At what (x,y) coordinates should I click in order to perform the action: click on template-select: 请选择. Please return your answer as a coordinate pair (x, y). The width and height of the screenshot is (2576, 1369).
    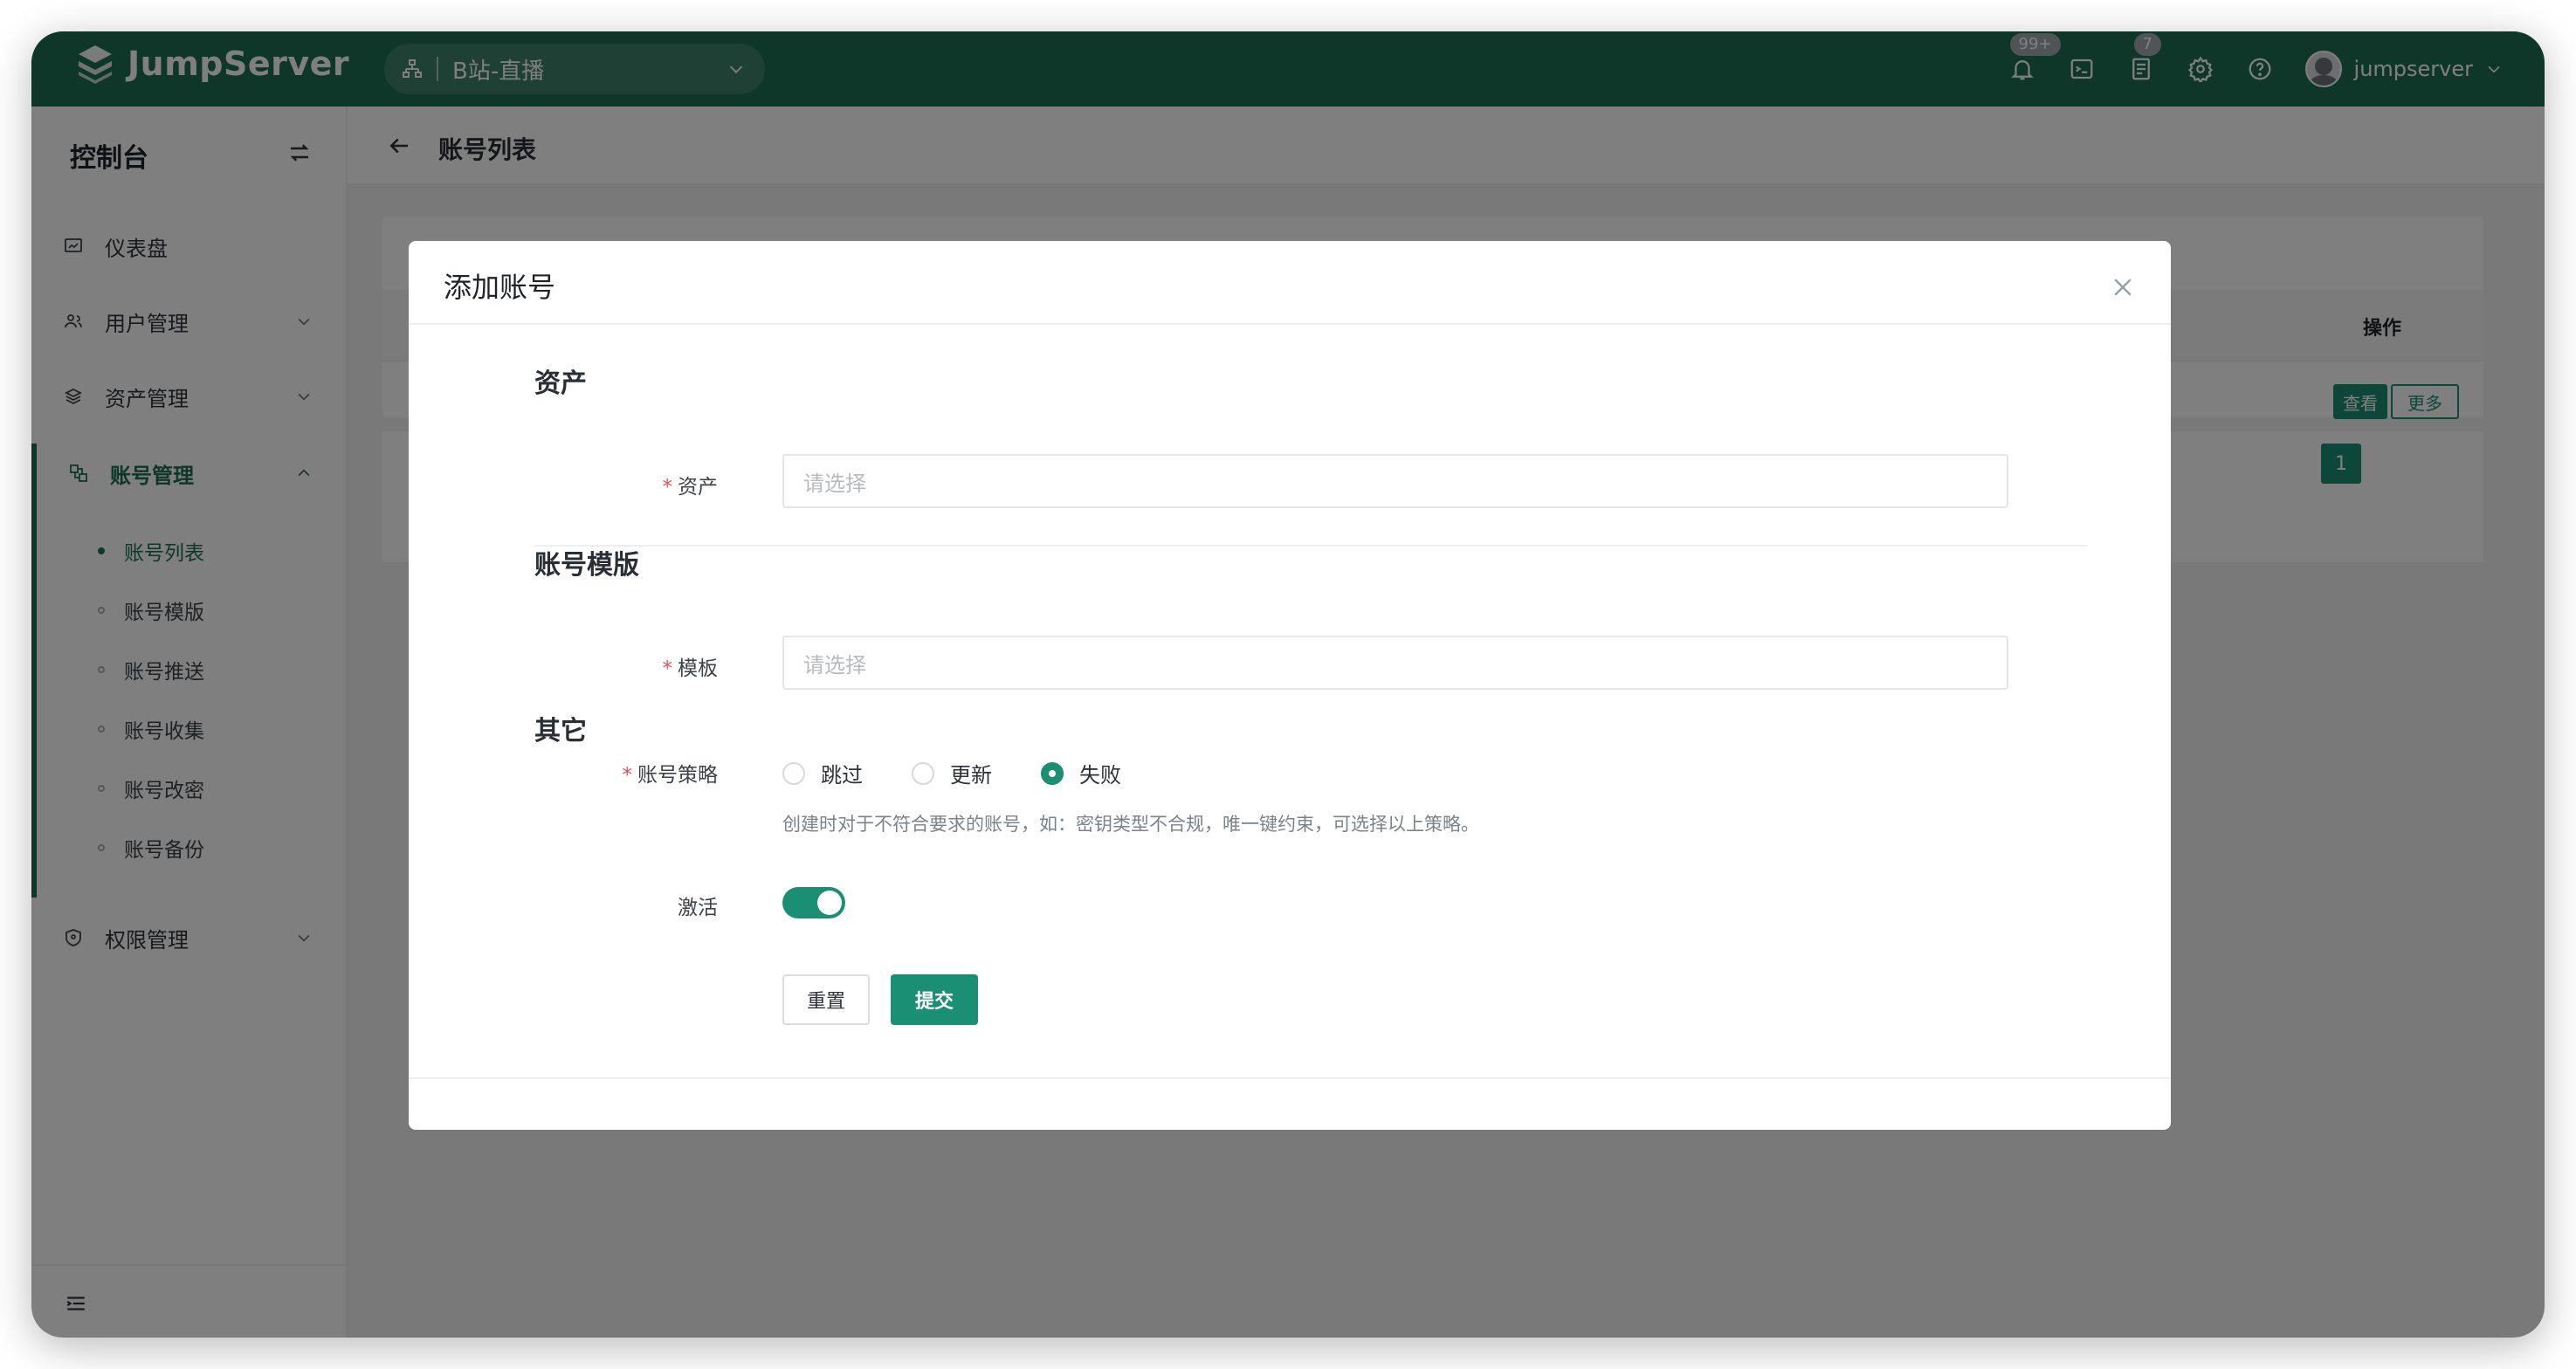
    Looking at the image, I should click on (1395, 663).